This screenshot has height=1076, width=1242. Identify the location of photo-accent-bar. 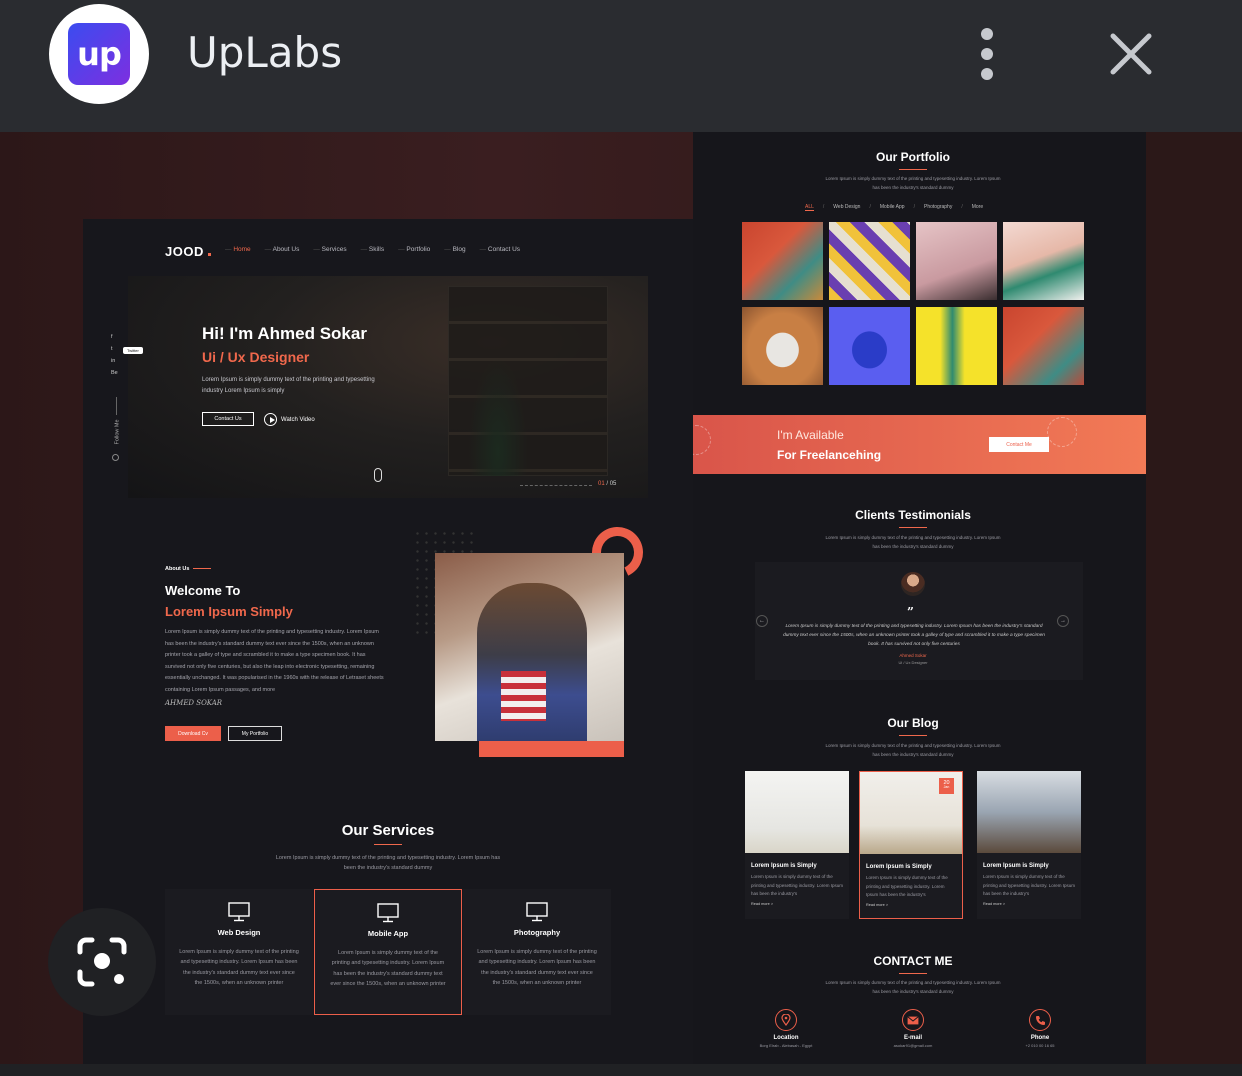
(551, 749).